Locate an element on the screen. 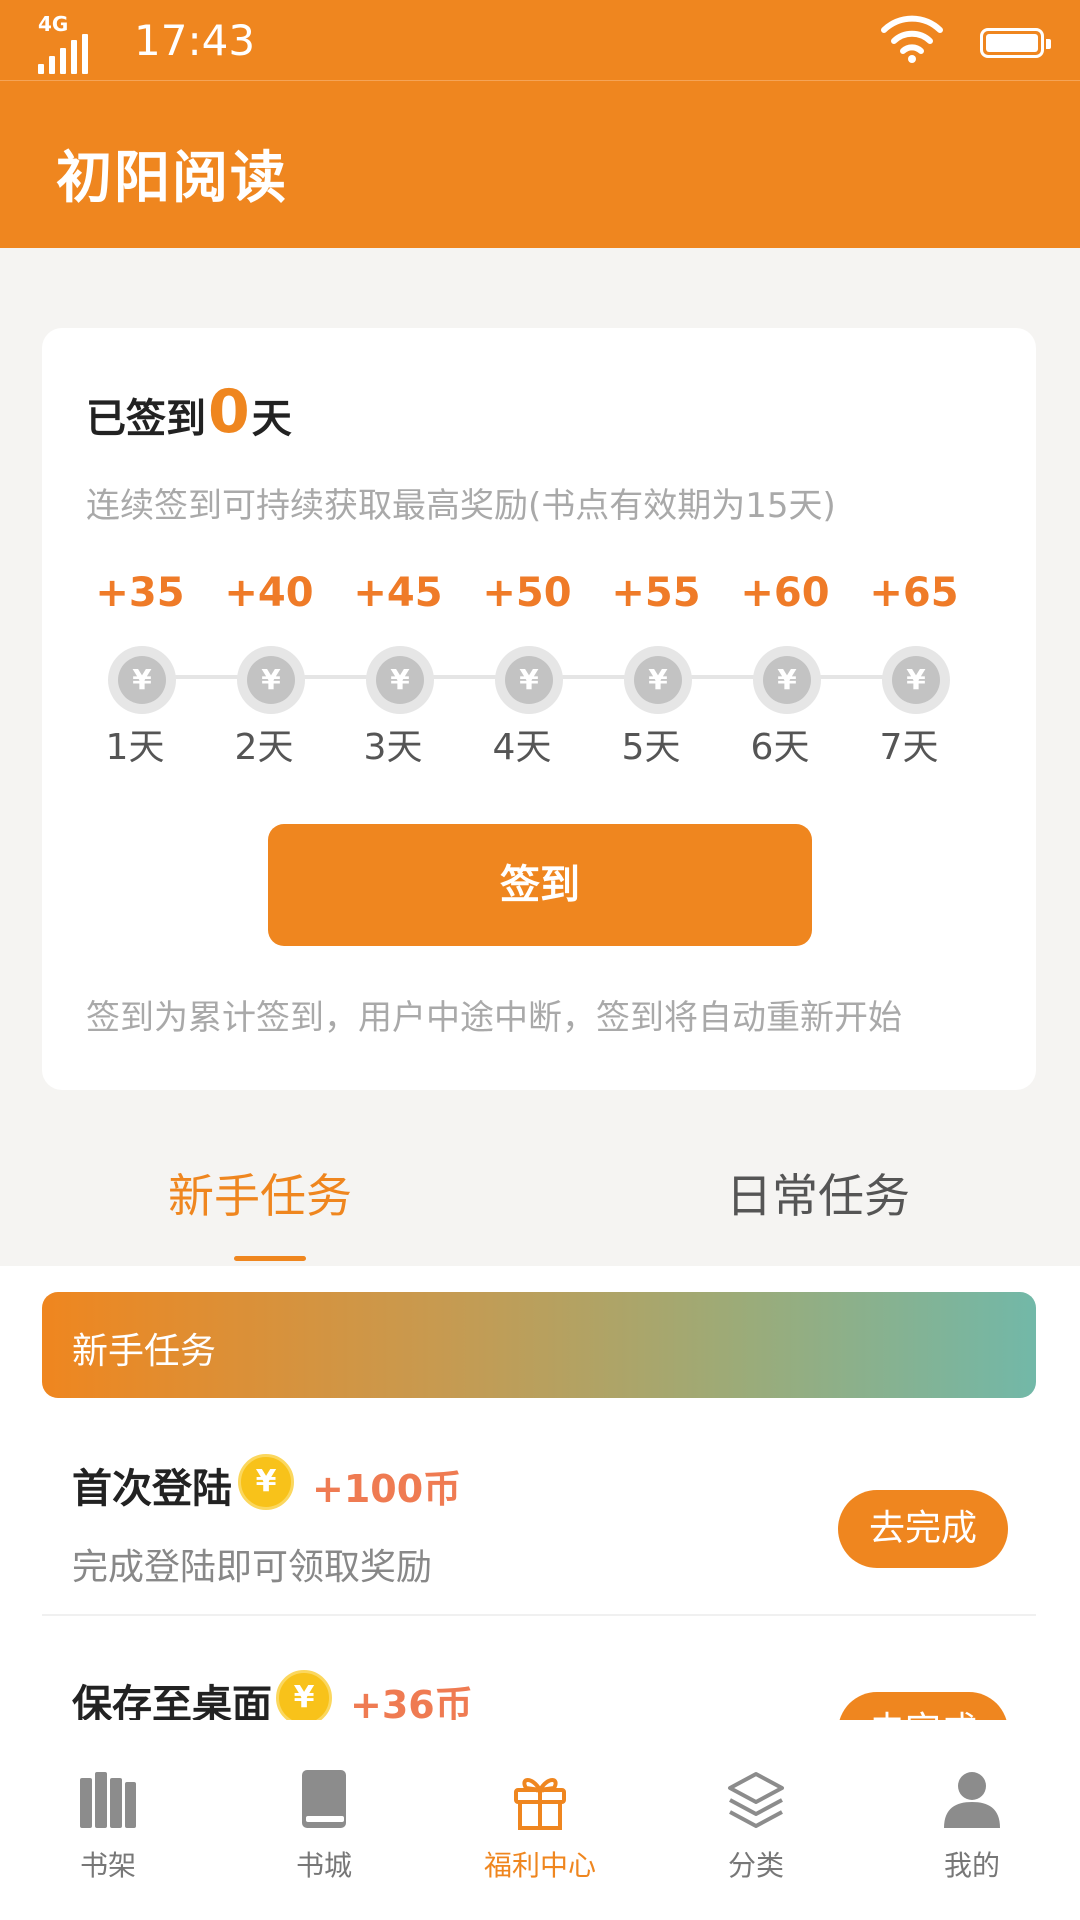  nav-label: 我的 is located at coordinates (971, 1865).